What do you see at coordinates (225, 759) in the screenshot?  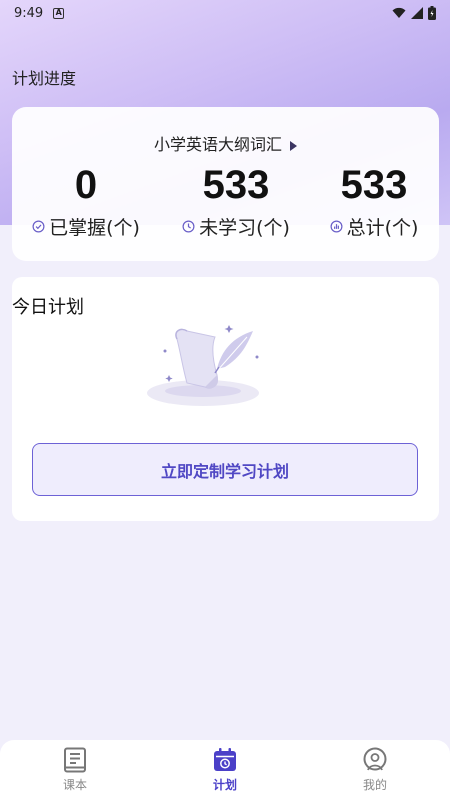 I see `calendar-icon` at bounding box center [225, 759].